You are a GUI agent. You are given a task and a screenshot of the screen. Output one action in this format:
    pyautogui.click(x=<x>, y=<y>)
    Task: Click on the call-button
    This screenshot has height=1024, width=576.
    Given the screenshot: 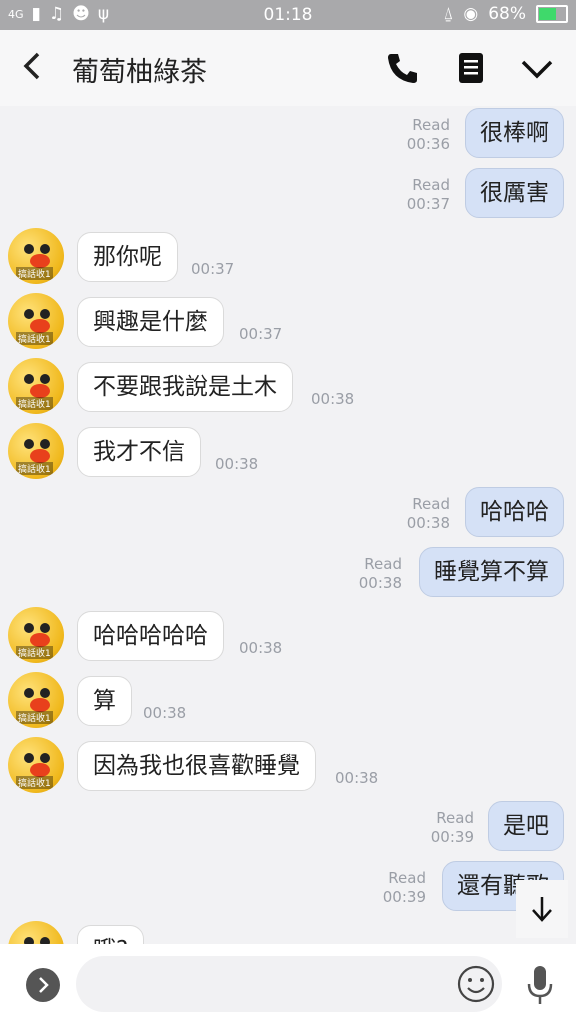 What is the action you would take?
    pyautogui.click(x=403, y=68)
    